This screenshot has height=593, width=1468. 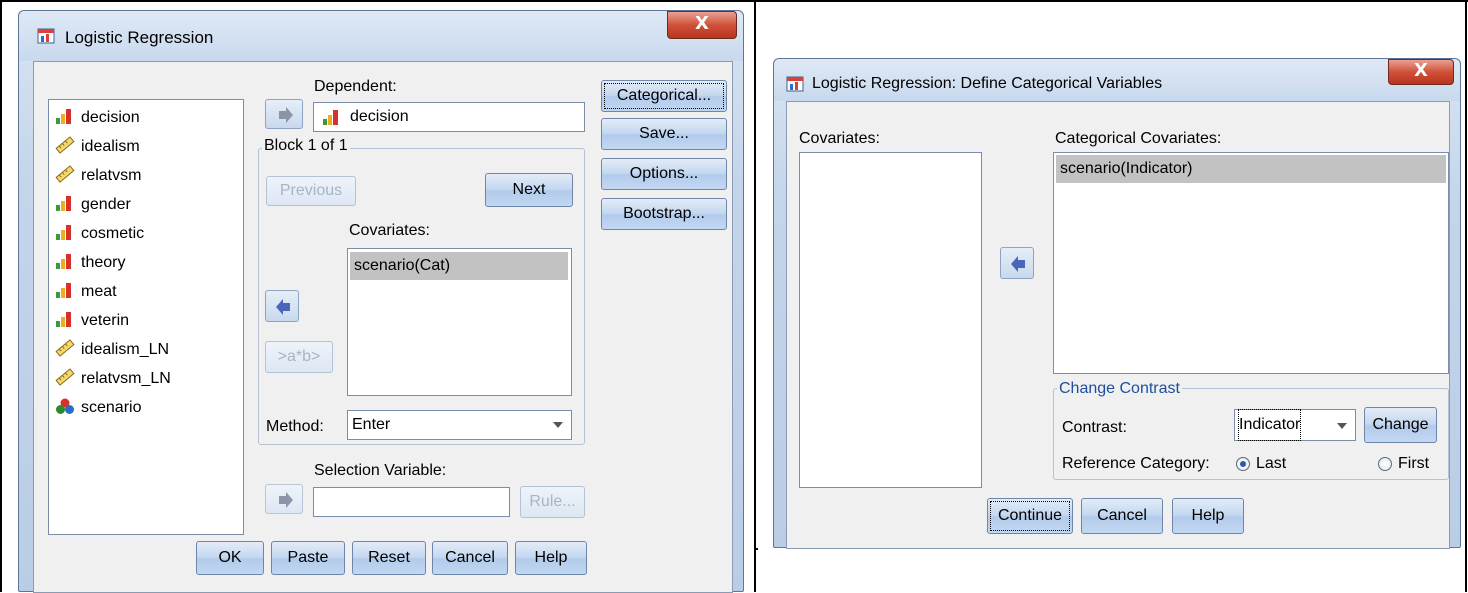 I want to click on composite-border-left, so click(x=1, y=296).